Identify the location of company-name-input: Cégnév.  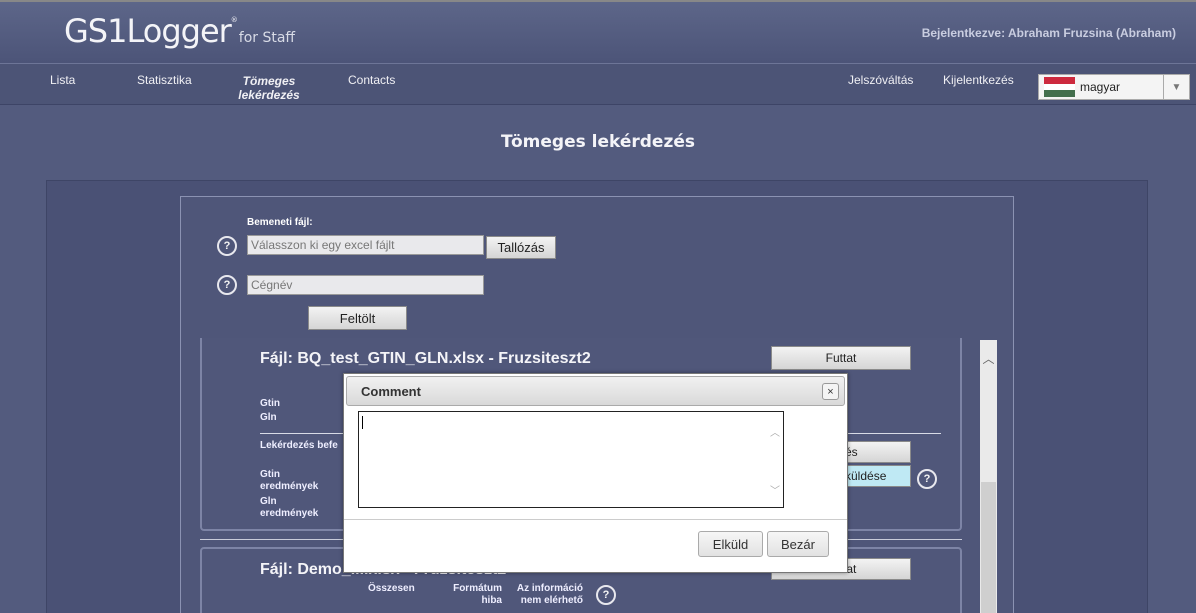
(365, 285).